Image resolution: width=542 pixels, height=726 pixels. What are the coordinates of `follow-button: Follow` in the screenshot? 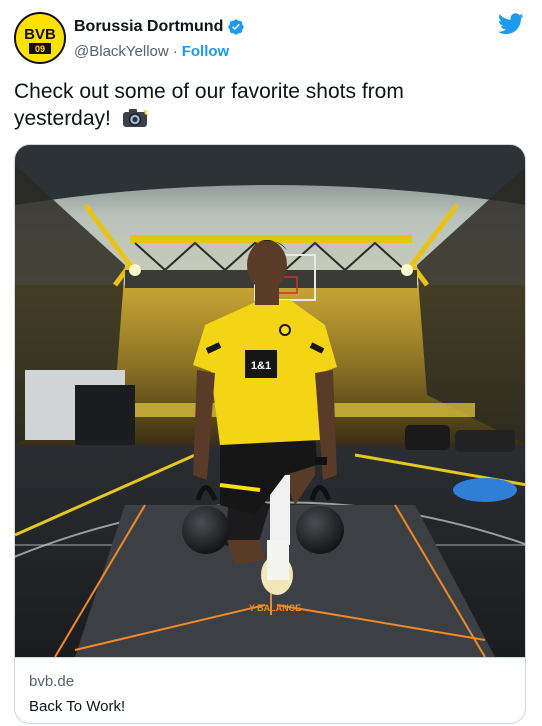 It's located at (206, 51).